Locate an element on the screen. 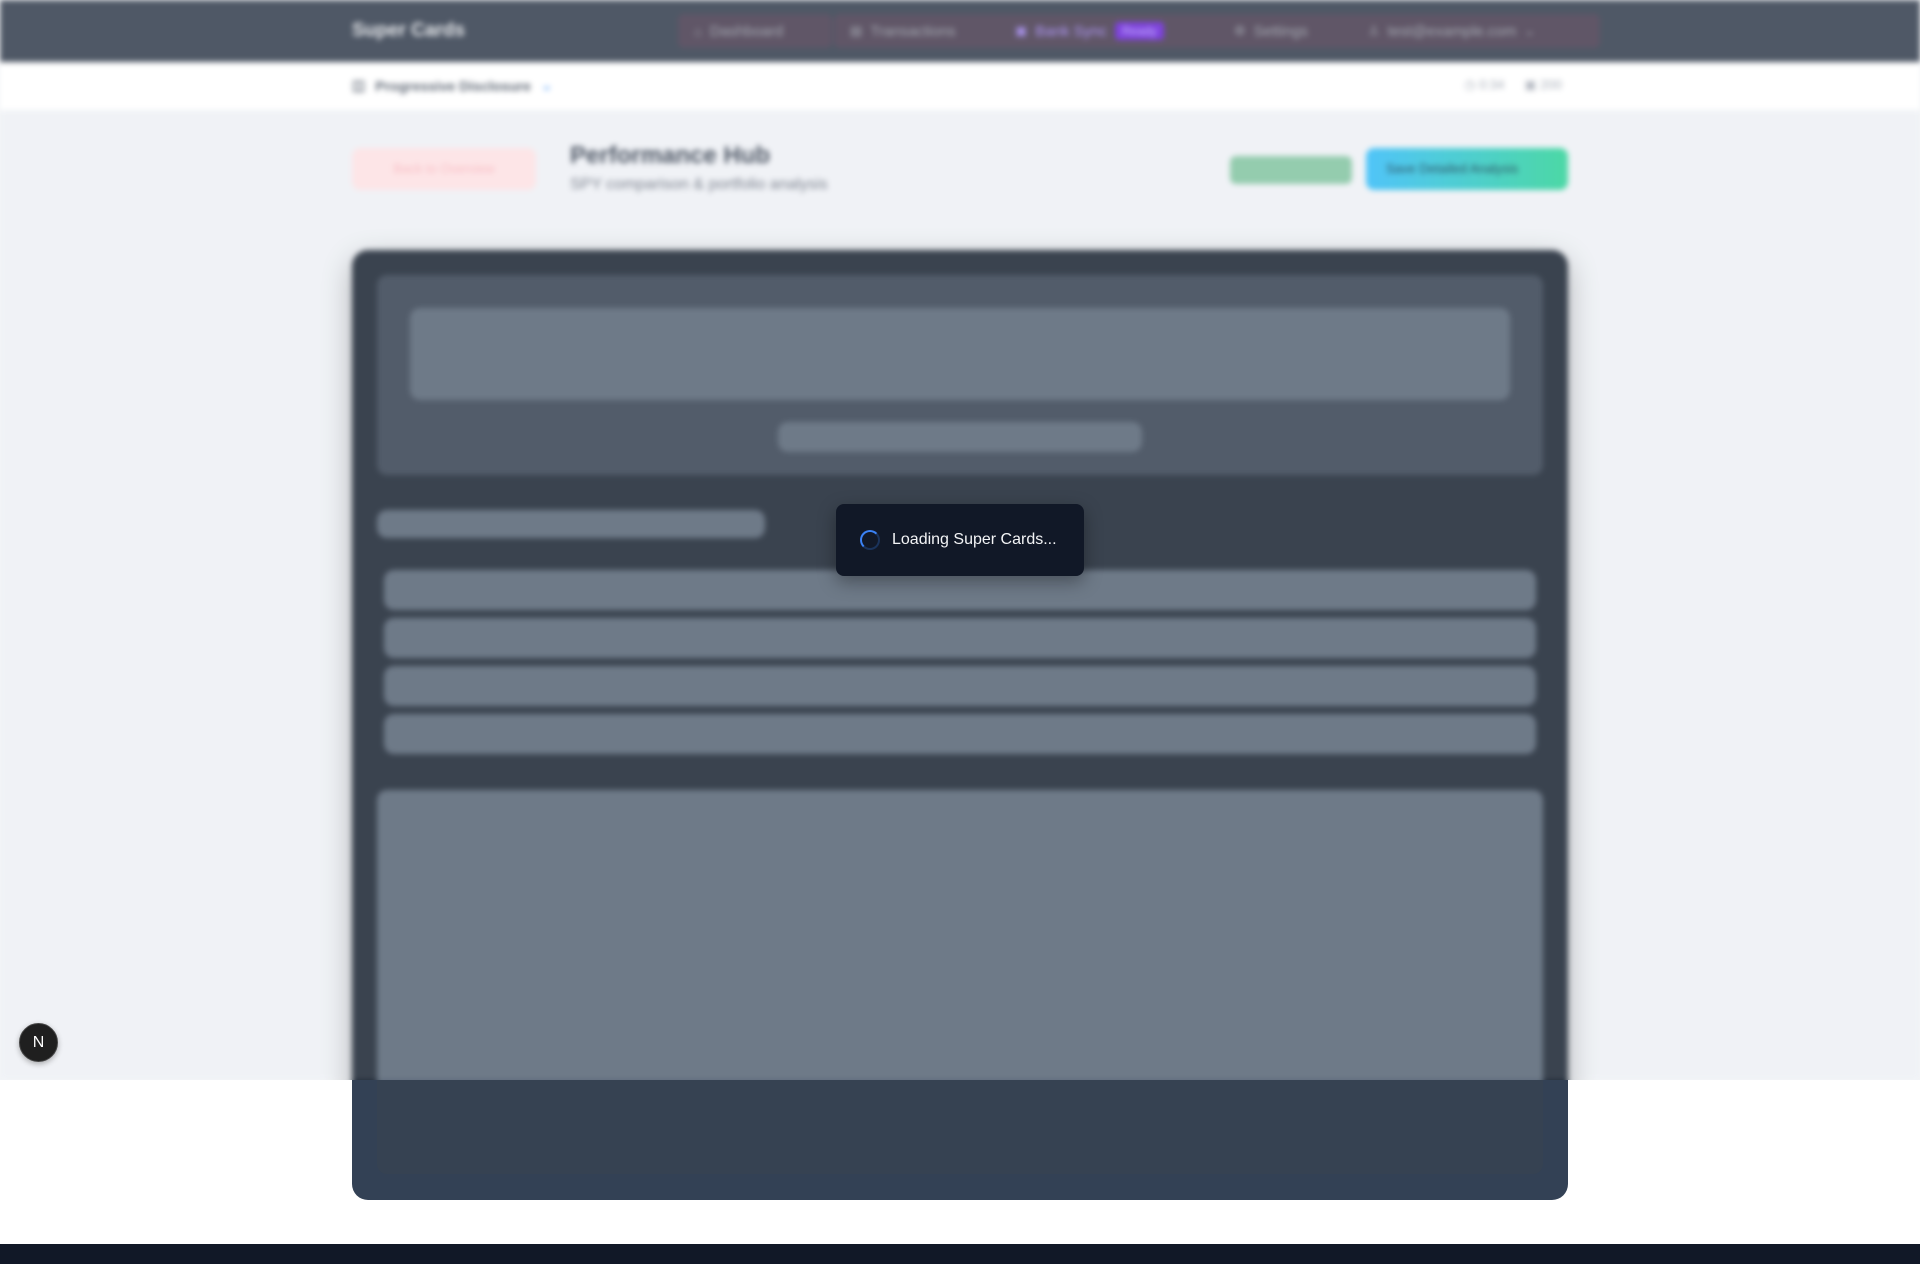  panel-lower-section is located at coordinates (960, 1140).